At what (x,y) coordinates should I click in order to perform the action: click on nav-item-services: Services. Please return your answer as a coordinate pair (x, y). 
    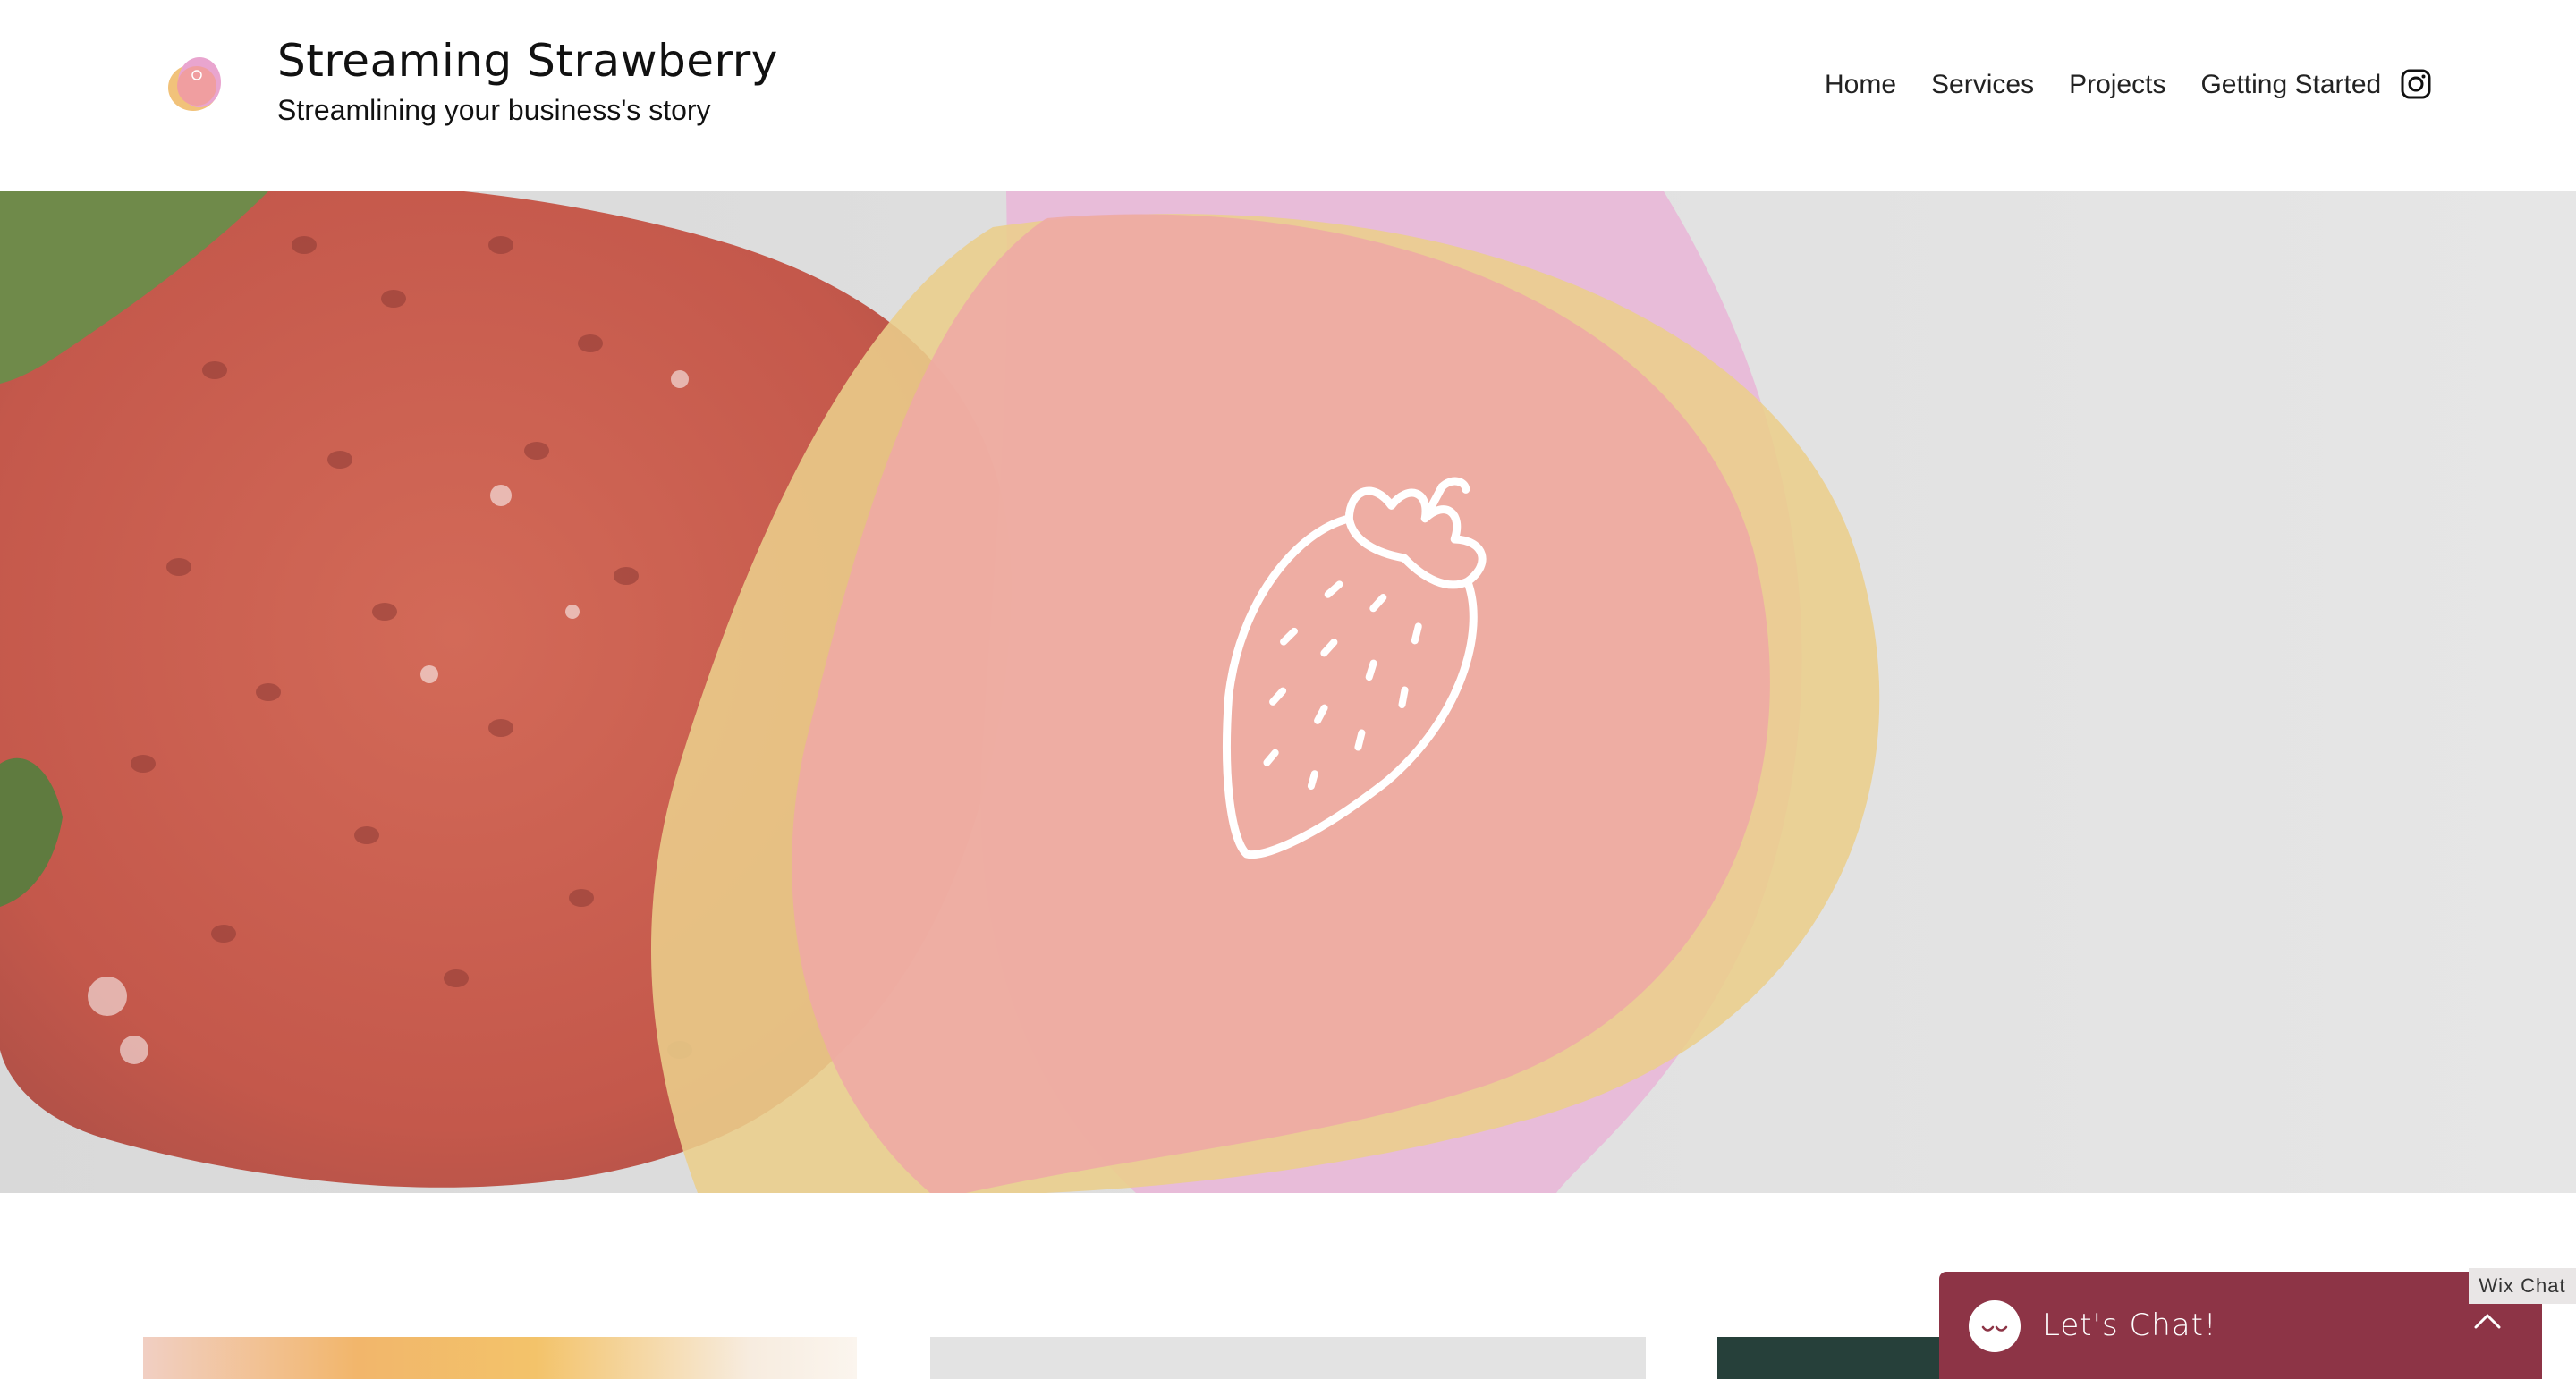
    Looking at the image, I should click on (1982, 85).